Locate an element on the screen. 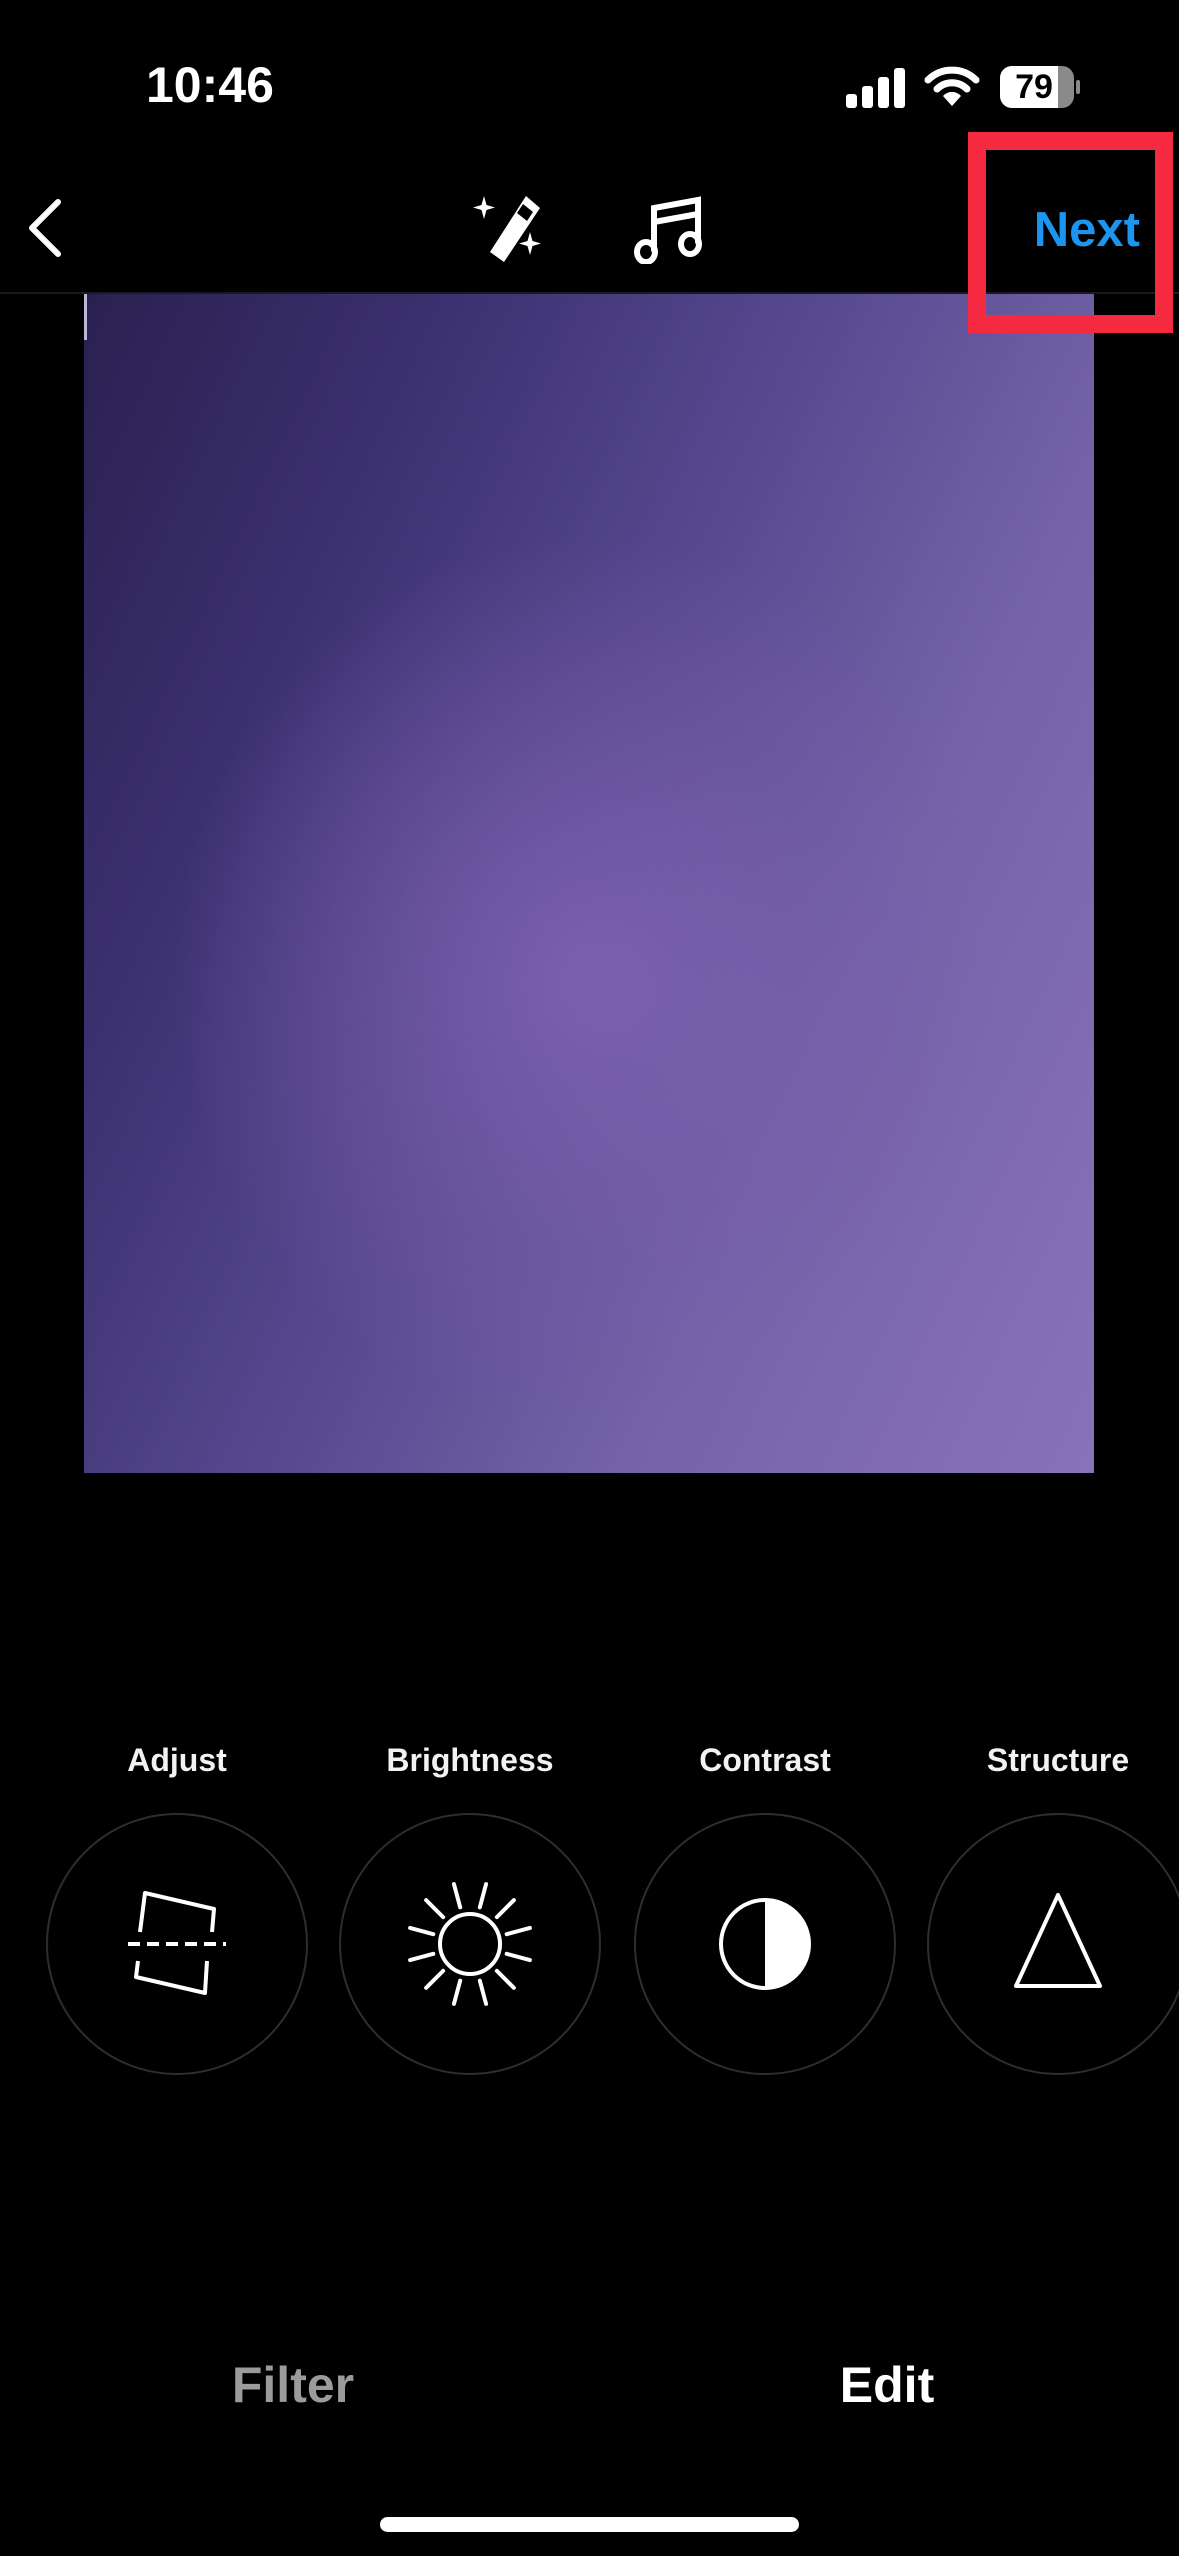 This screenshot has width=1179, height=2556. back-button is located at coordinates (44, 228).